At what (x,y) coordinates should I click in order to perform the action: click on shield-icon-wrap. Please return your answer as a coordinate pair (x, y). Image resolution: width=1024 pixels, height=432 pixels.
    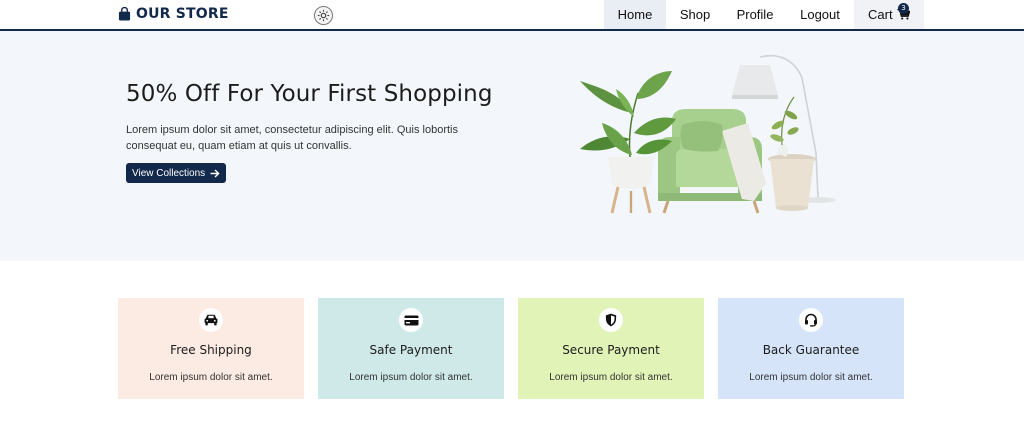
    Looking at the image, I should click on (611, 320).